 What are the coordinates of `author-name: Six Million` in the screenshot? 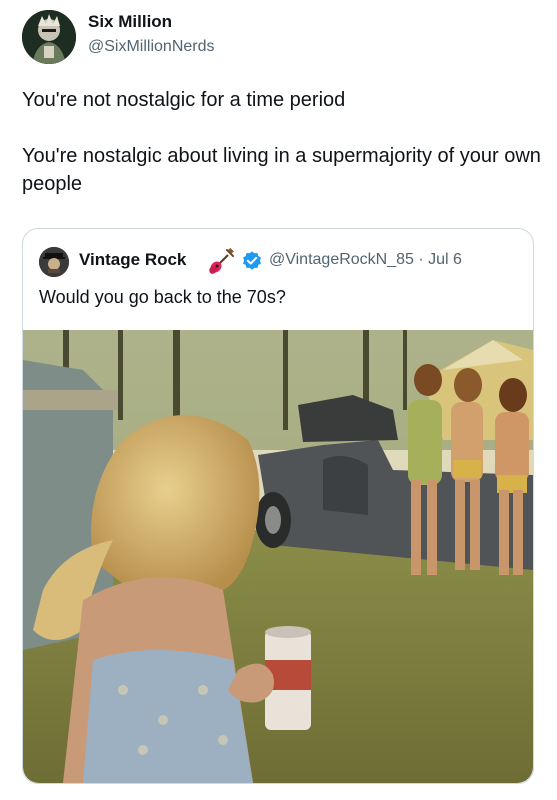 It's located at (130, 22).